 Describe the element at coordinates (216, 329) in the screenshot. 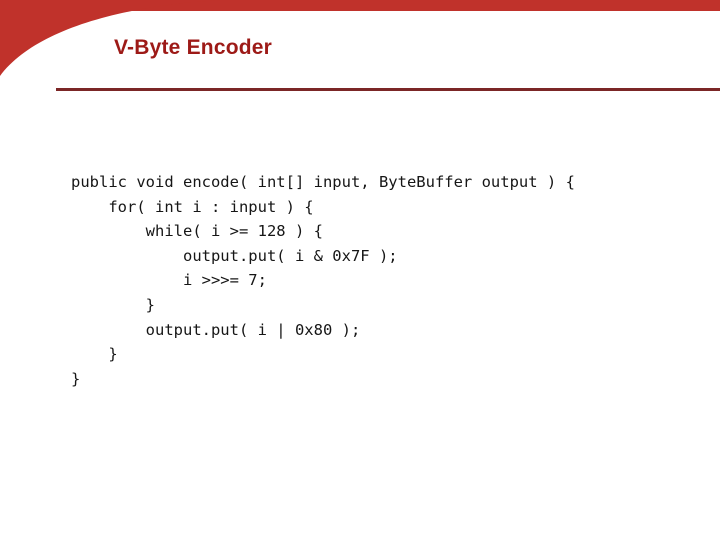

I see `code-line: output.put( i | 0x80 );` at that location.